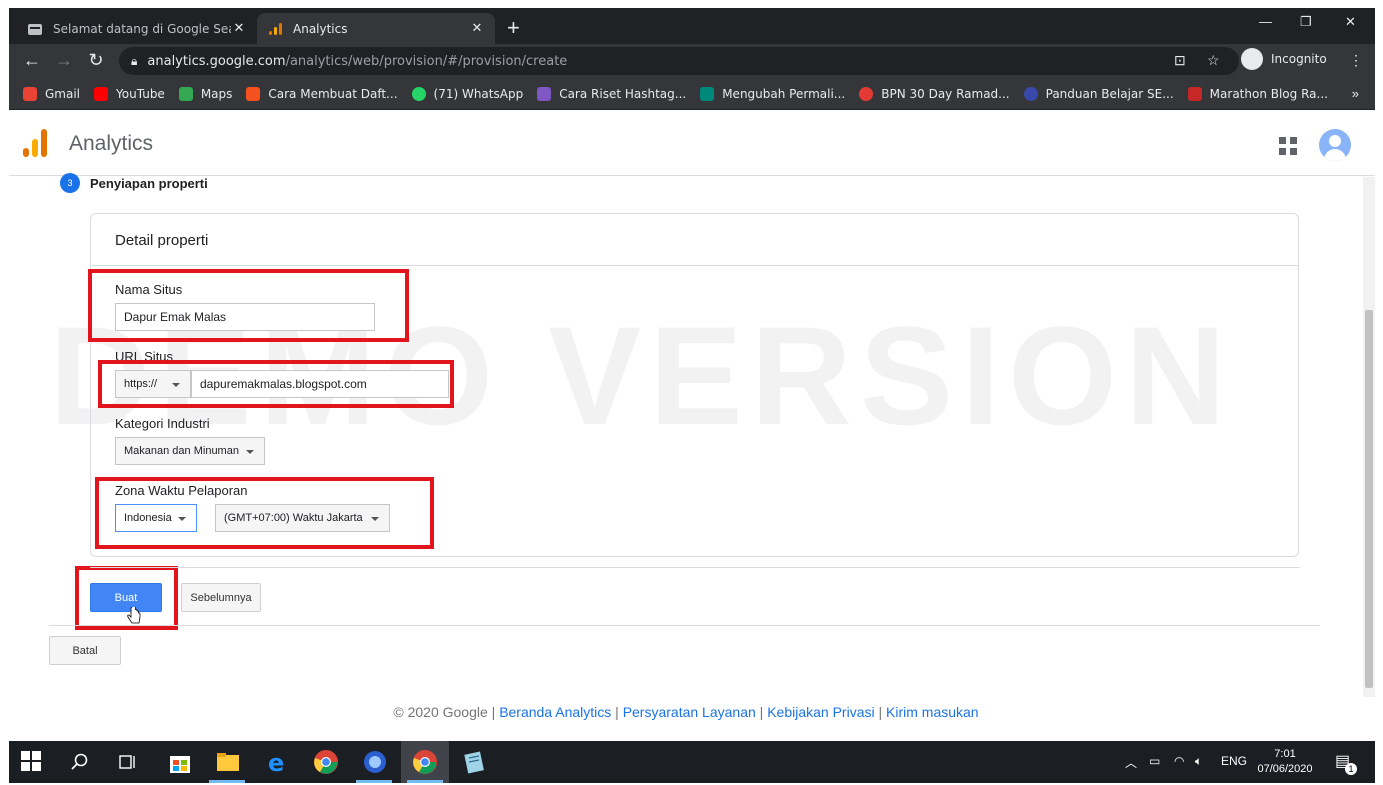 Image resolution: width=1383 pixels, height=785 pixels. Describe the element at coordinates (692, 143) in the screenshot. I see `analytics-header: Analytics` at that location.